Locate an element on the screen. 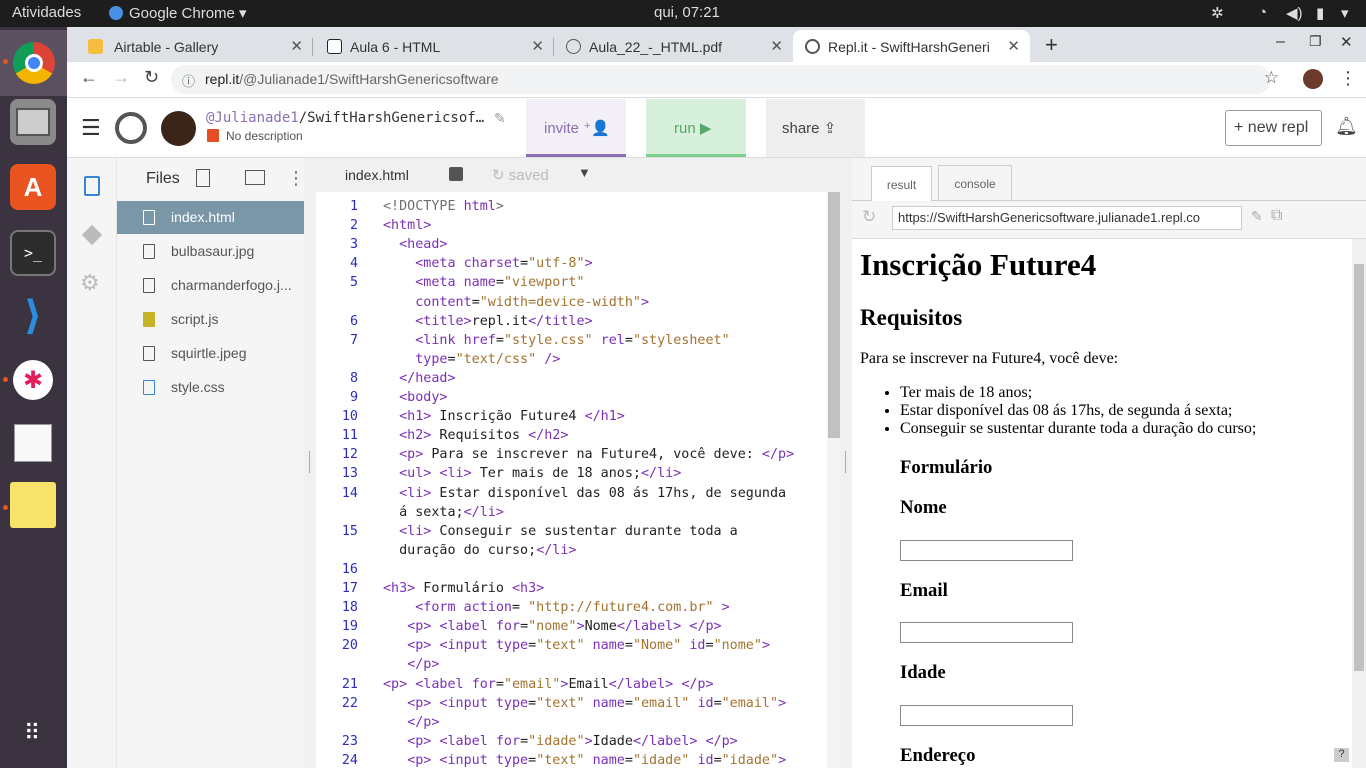 The image size is (1366, 768). help-button: ? is located at coordinates (1341, 755).